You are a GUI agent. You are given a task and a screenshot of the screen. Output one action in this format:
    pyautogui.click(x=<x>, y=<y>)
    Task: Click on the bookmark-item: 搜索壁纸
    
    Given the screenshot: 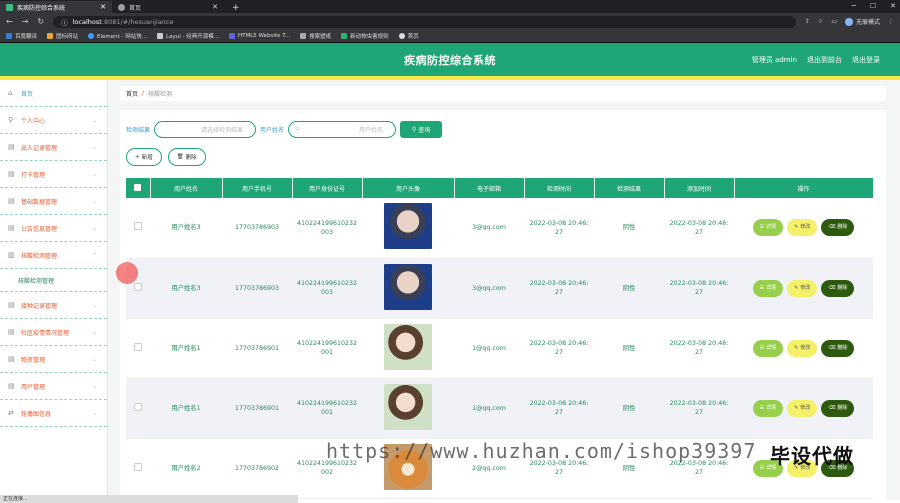 What is the action you would take?
    pyautogui.click(x=315, y=36)
    